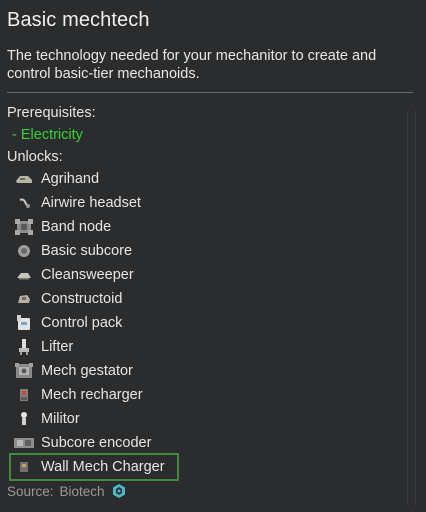 Image resolution: width=426 pixels, height=512 pixels. I want to click on unlock-label: Subcore encoder, so click(96, 443).